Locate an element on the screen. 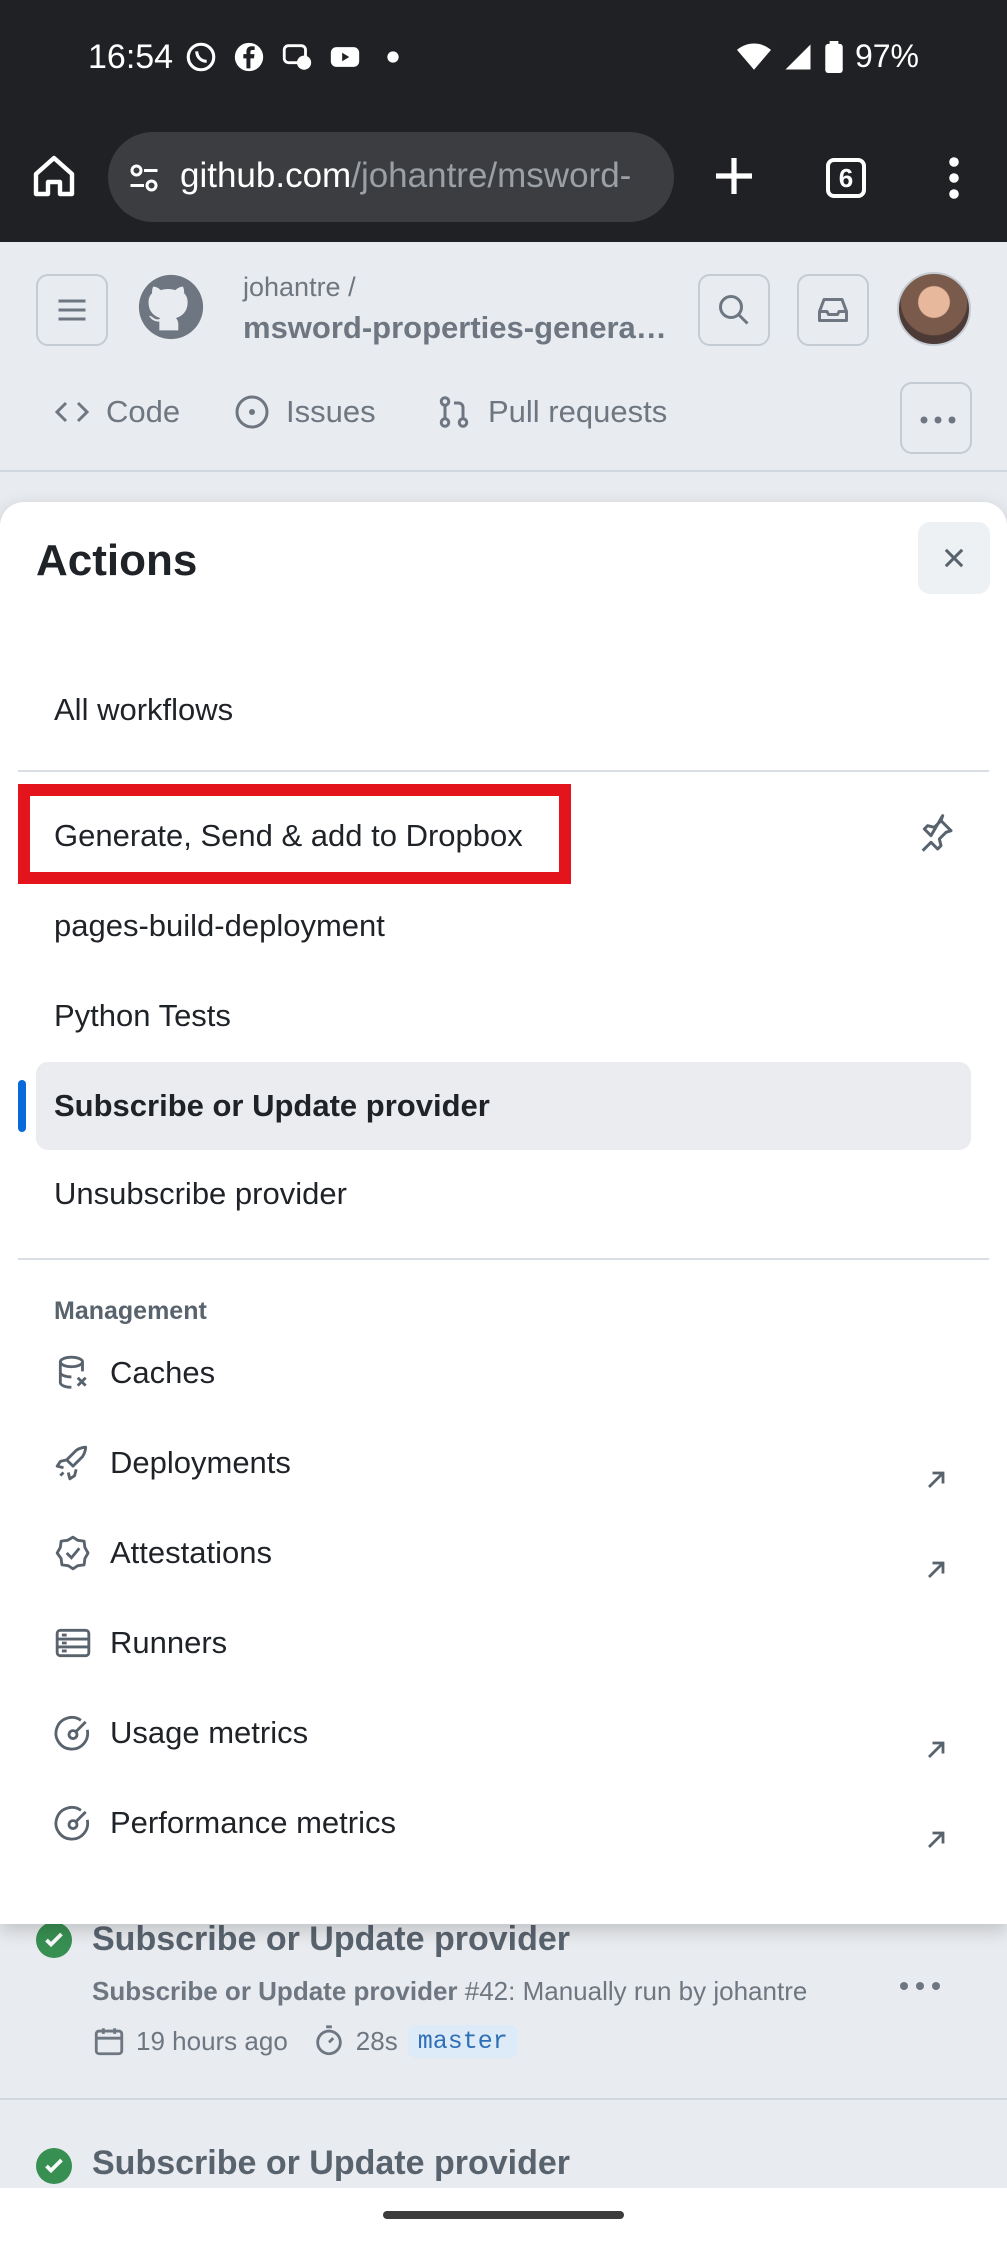 The image size is (1007, 2243). management-item-usage-metrics: Usage metrics is located at coordinates (181, 1733).